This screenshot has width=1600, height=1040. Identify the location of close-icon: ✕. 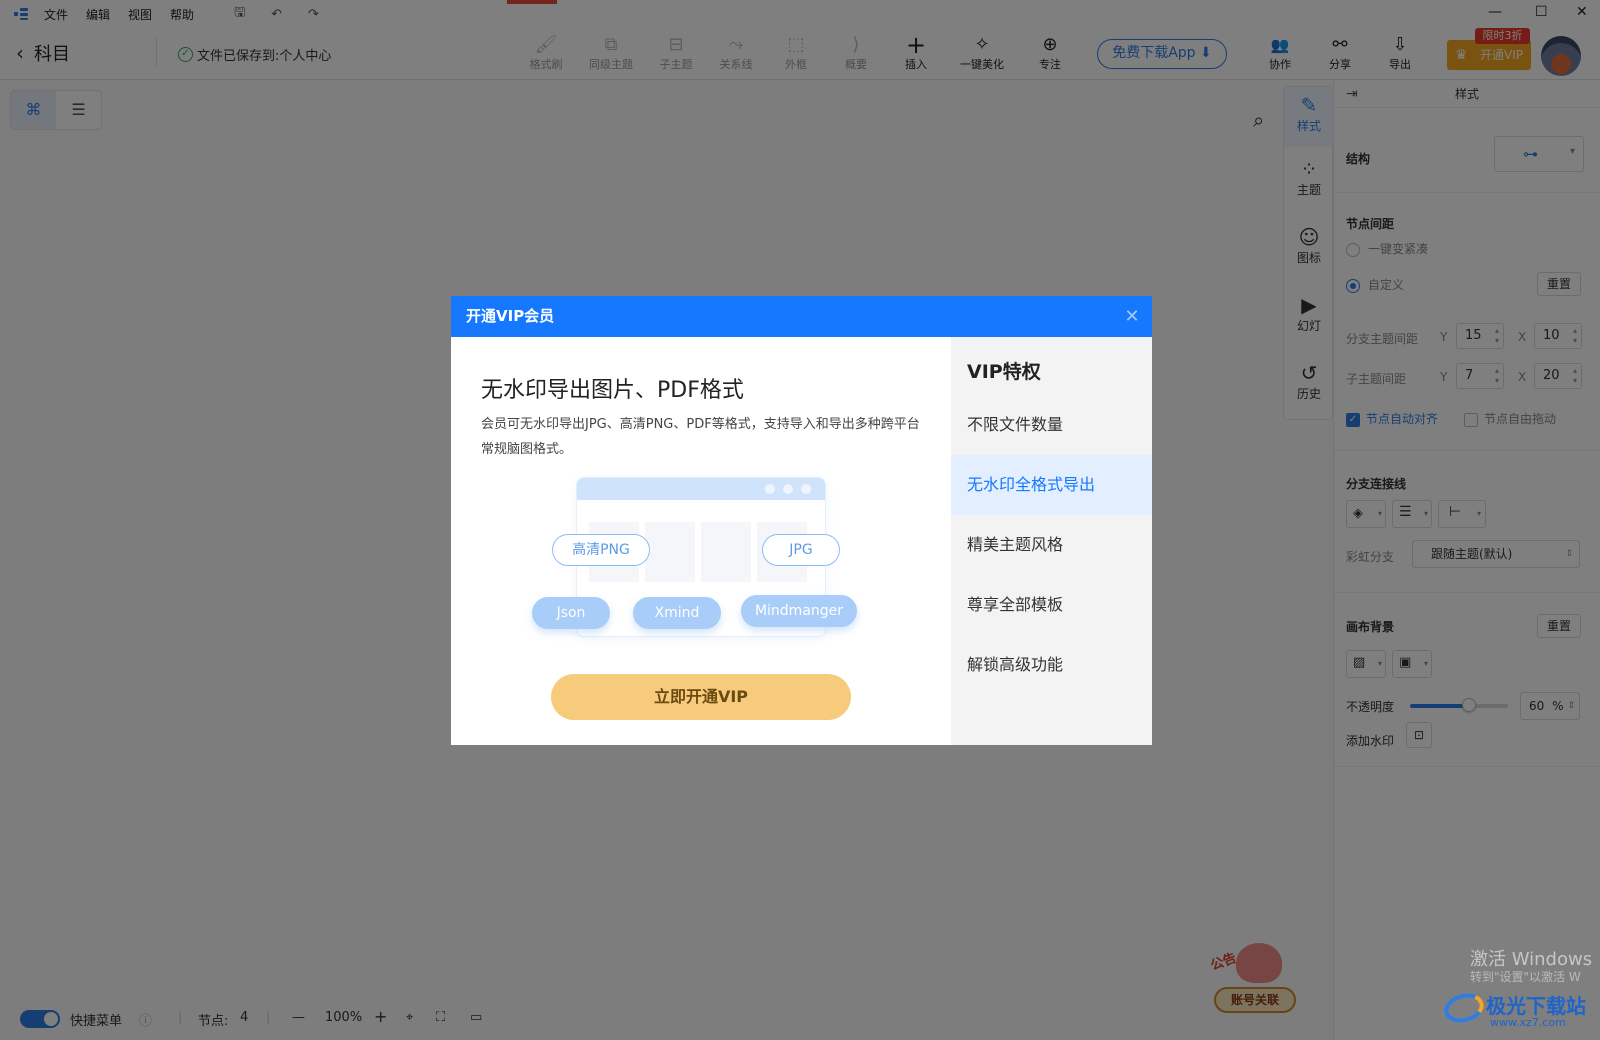
(1132, 316).